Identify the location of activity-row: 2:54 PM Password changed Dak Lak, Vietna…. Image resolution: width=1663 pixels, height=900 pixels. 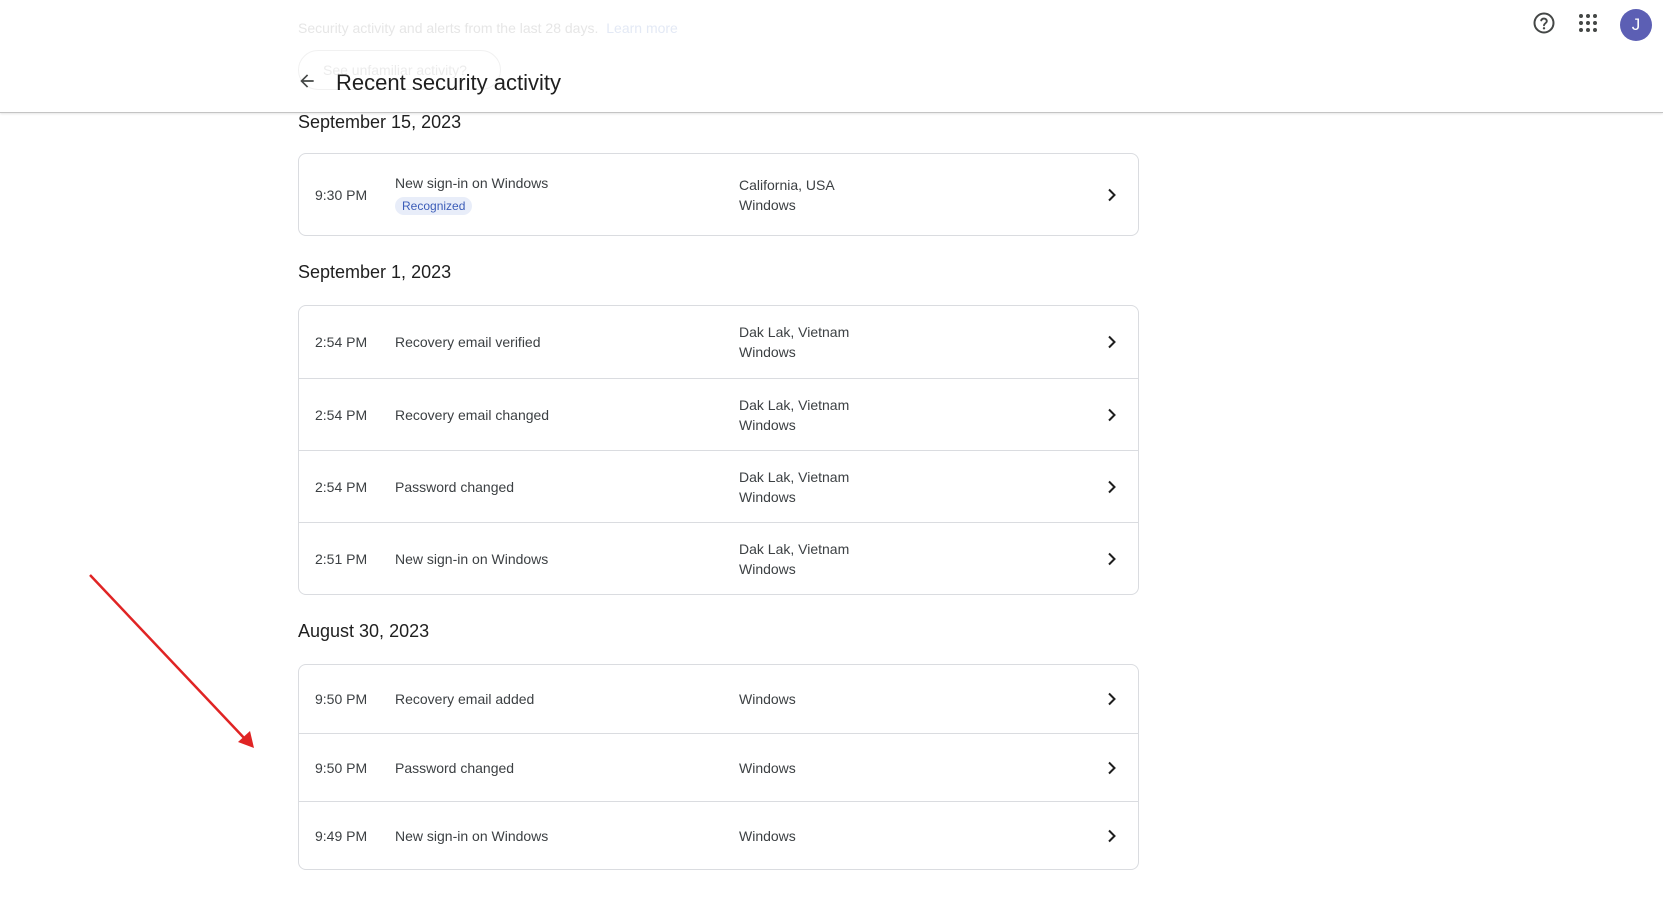
(718, 486).